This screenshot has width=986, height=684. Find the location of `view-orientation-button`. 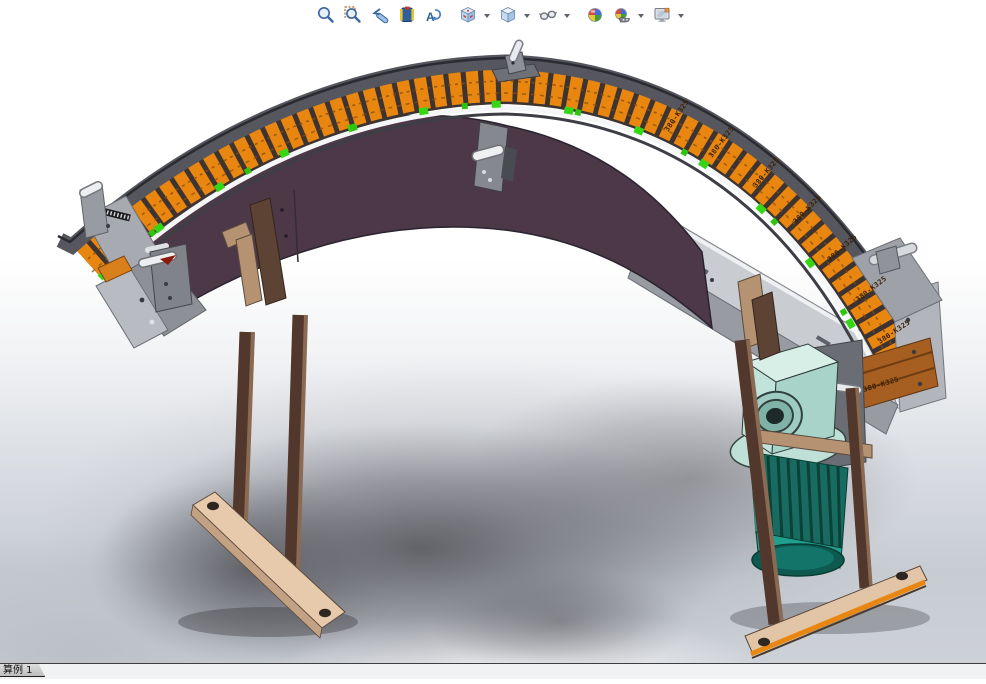

view-orientation-button is located at coordinates (468, 15).